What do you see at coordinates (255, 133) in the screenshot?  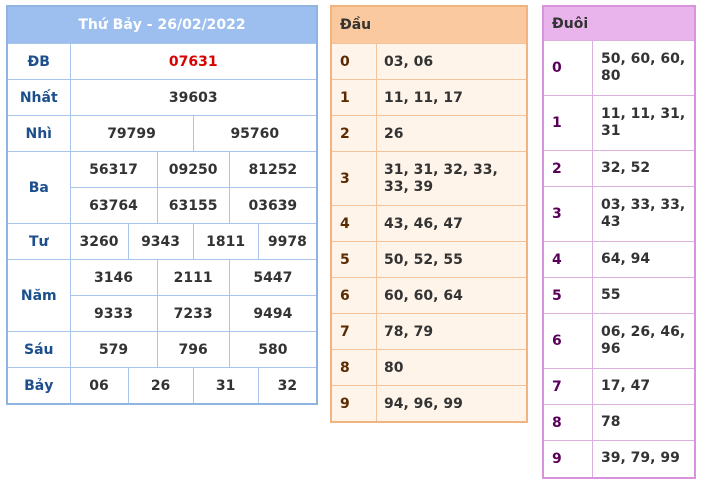 I see `prize-nhi-2: 95760` at bounding box center [255, 133].